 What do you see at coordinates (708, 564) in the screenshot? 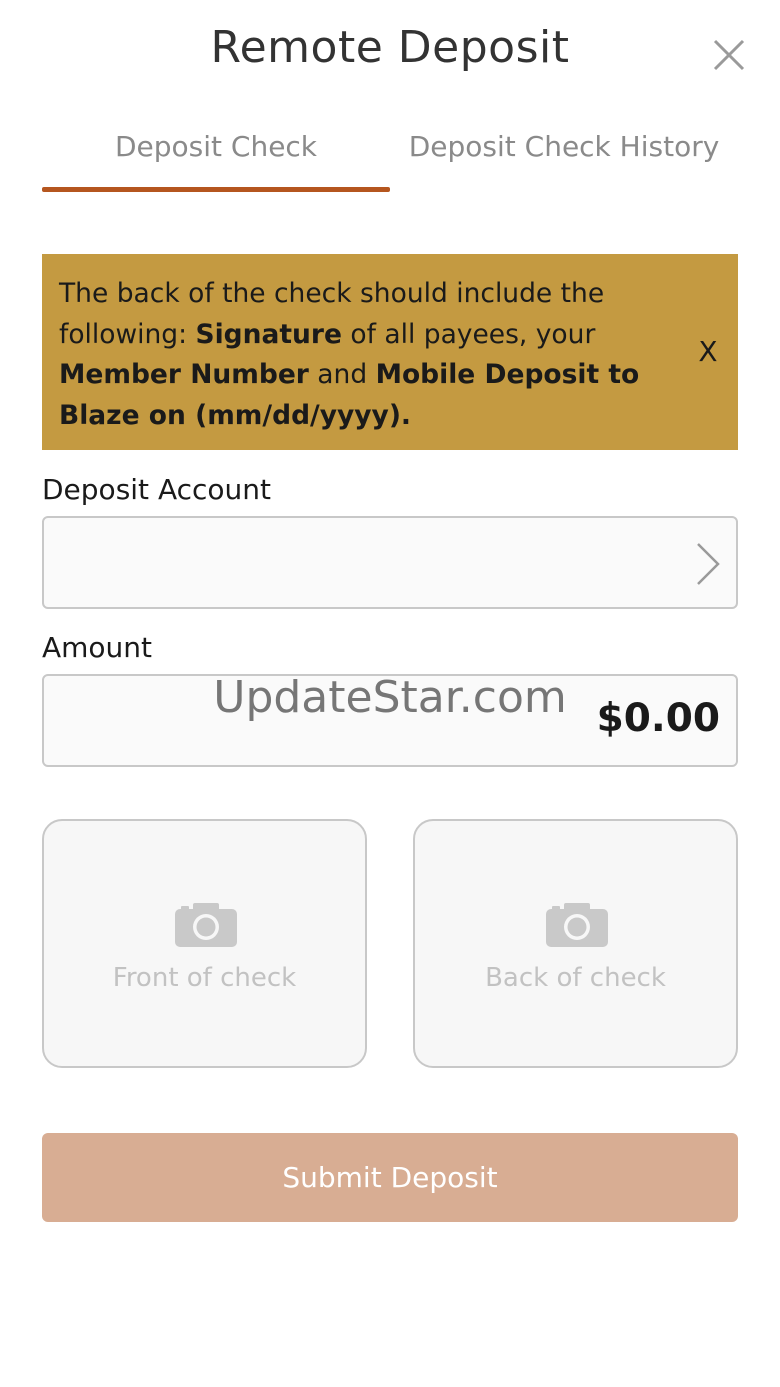
I see `chevron-right-icon` at bounding box center [708, 564].